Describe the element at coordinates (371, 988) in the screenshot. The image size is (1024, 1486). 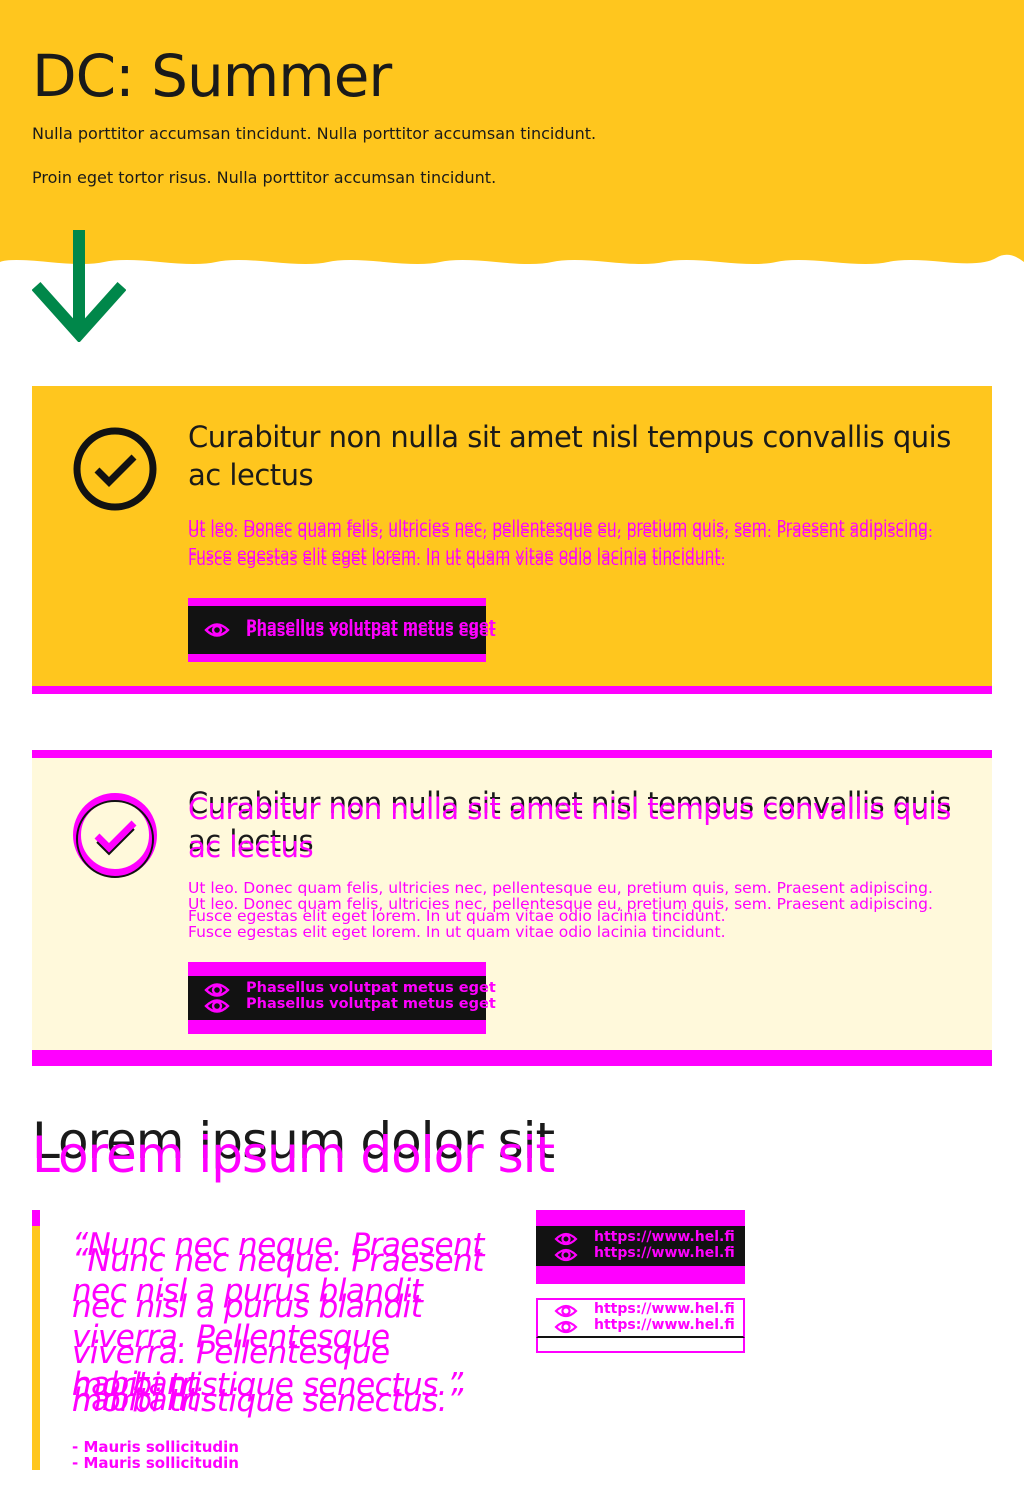
I see `card-2-button-label: Phasellus volutpat metus eget` at that location.